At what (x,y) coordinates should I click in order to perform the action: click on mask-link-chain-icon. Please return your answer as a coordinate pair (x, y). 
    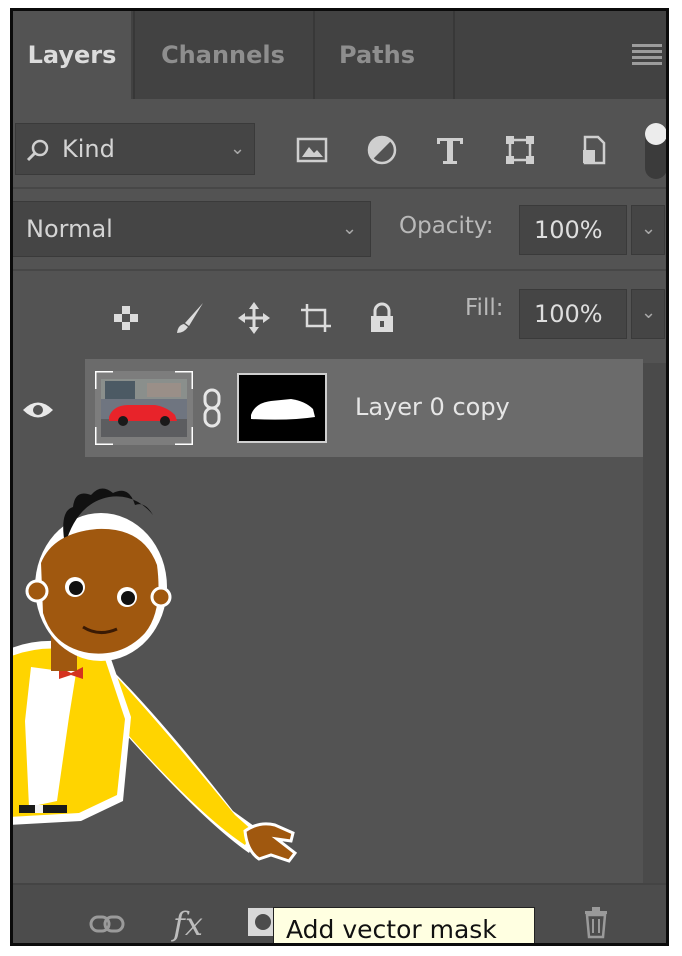
    Looking at the image, I should click on (212, 408).